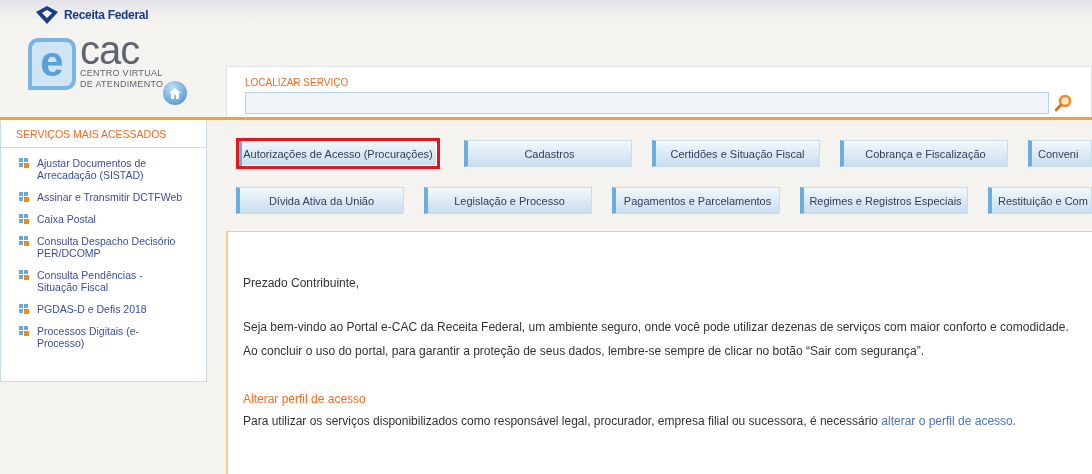  I want to click on home-icon, so click(175, 93).